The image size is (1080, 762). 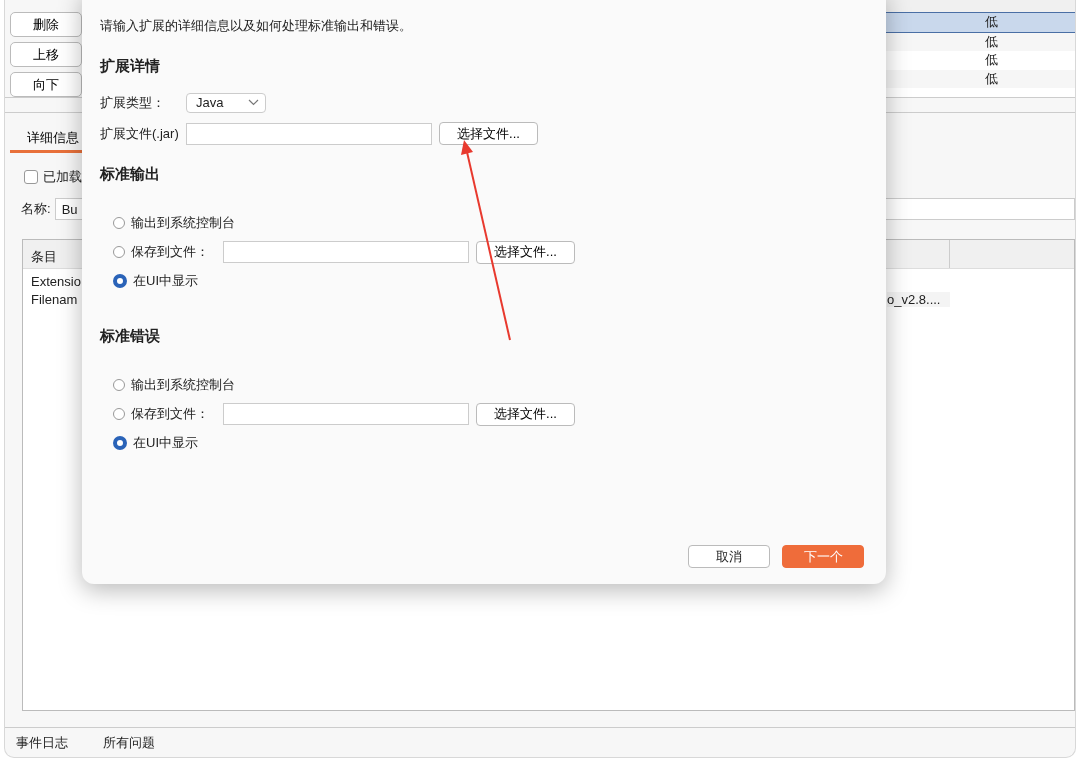 What do you see at coordinates (46, 84) in the screenshot?
I see `side-button: 向下` at bounding box center [46, 84].